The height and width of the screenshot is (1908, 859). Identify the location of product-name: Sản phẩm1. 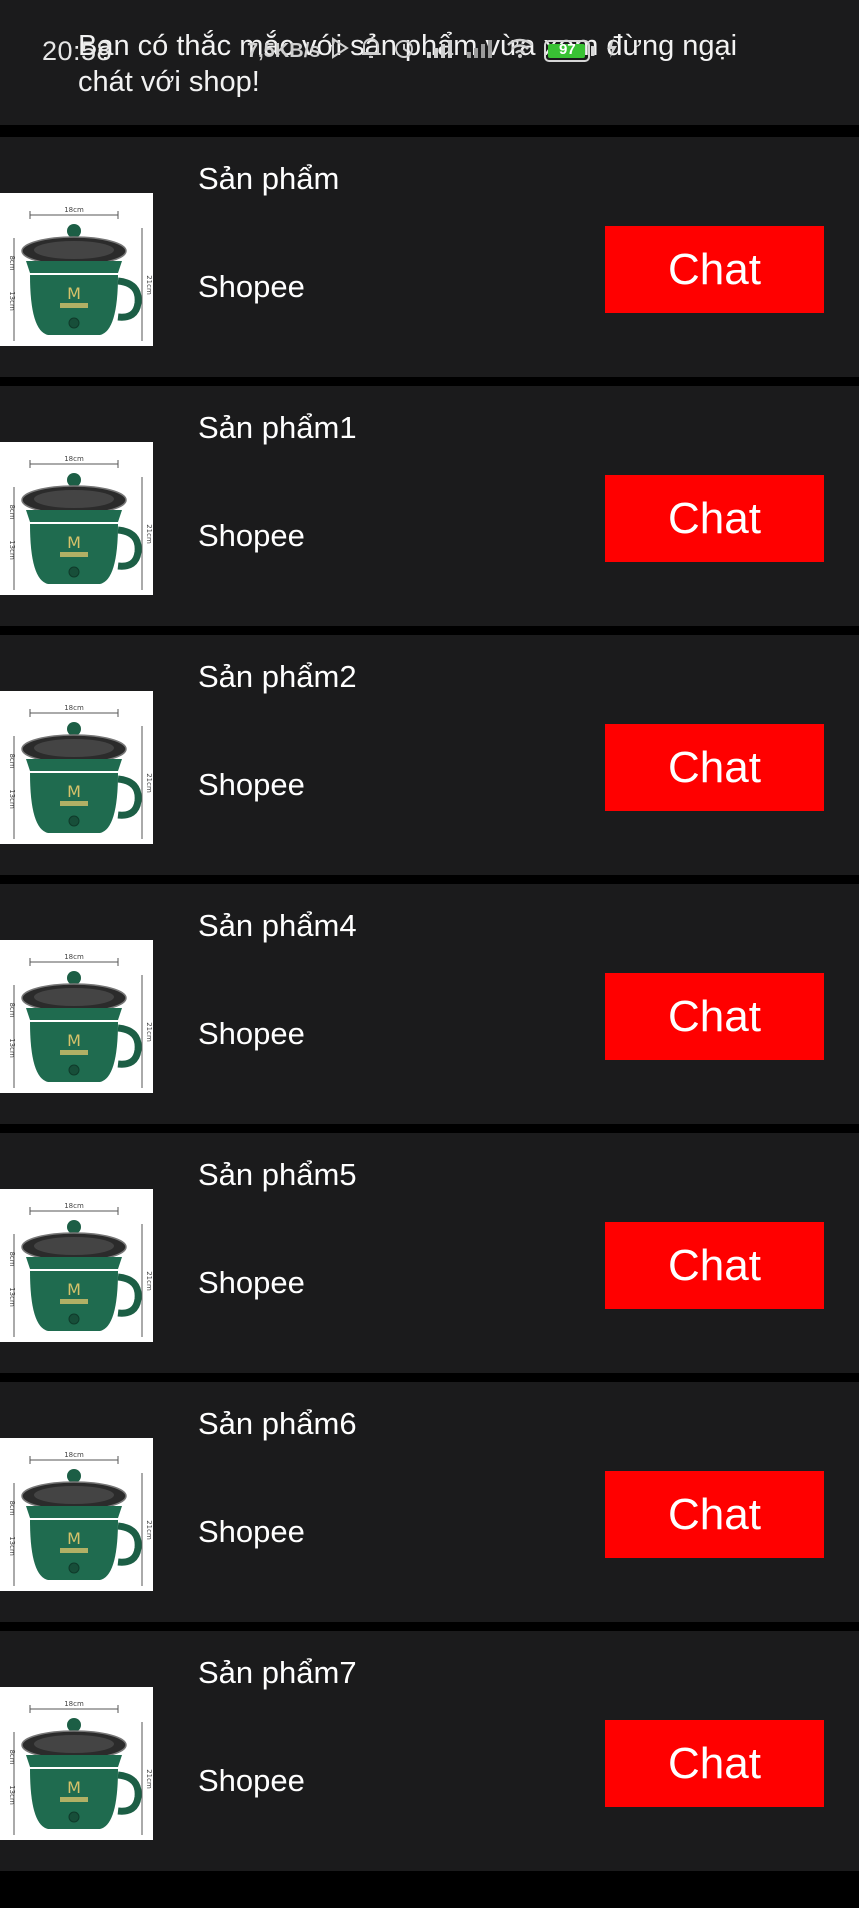
(277, 427).